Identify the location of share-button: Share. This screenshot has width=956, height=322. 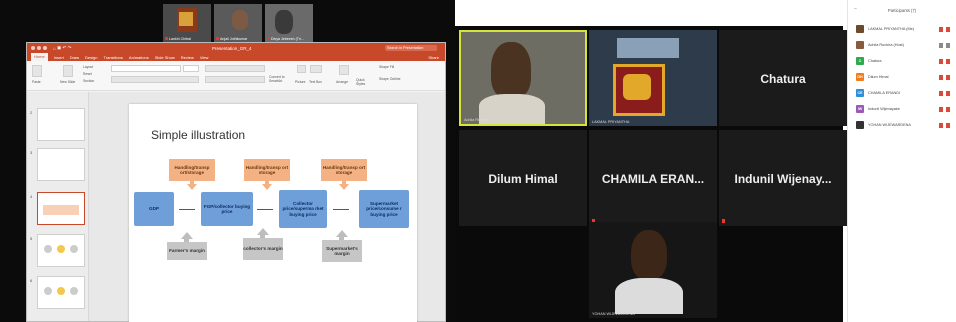
(433, 57).